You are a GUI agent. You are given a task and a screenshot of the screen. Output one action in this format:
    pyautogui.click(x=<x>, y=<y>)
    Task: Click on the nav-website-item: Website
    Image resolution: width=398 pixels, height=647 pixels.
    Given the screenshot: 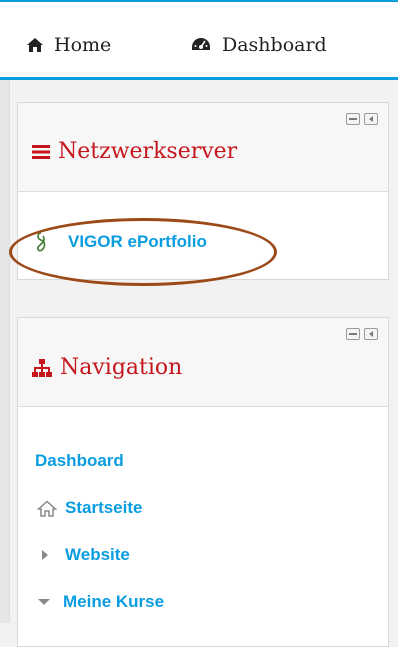 What is the action you would take?
    pyautogui.click(x=85, y=555)
    